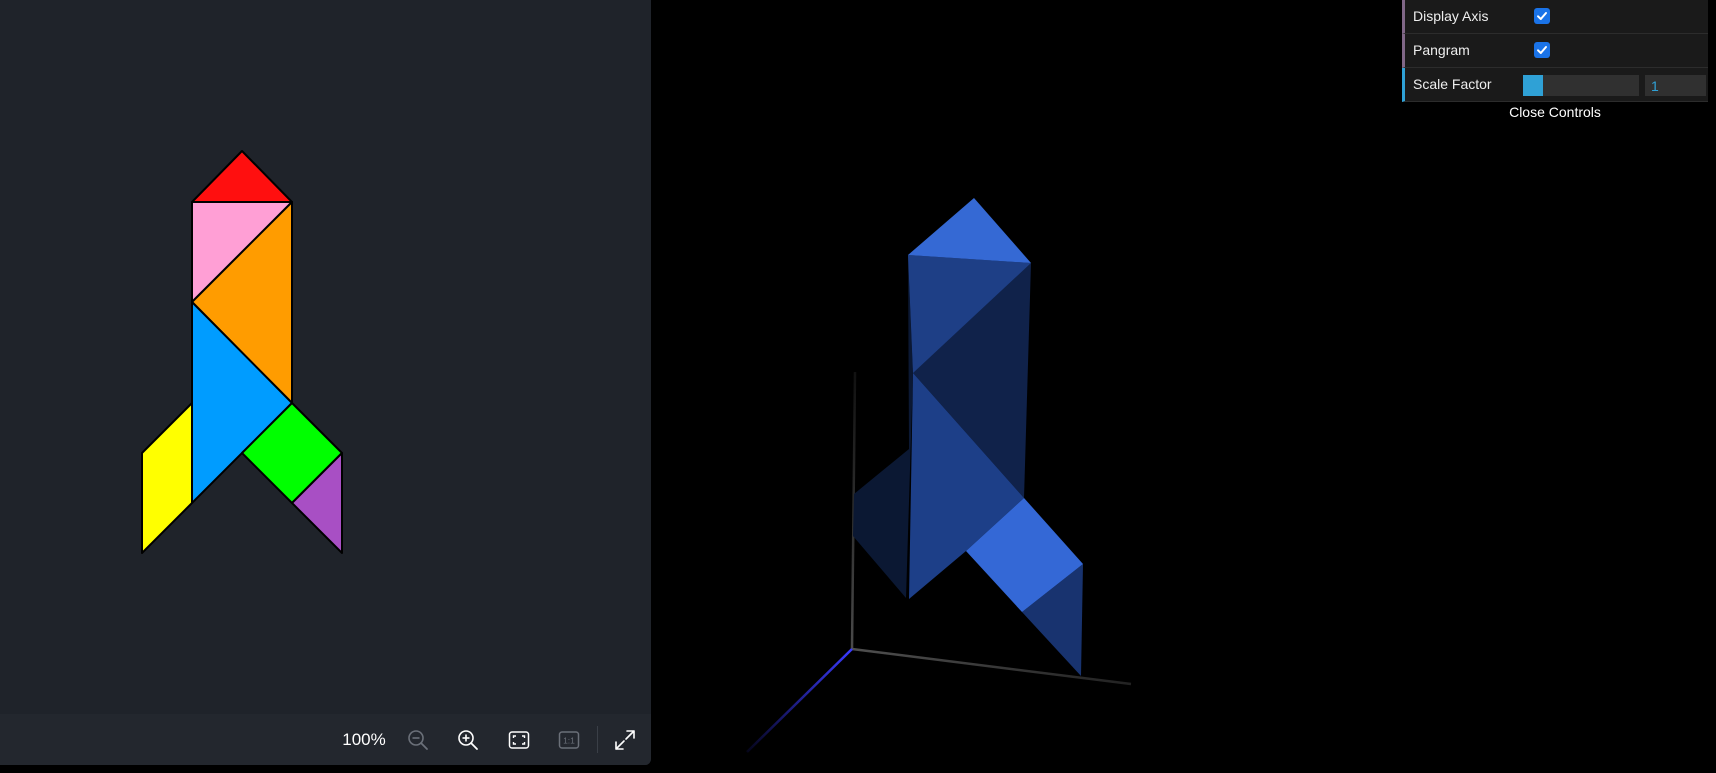  Describe the element at coordinates (1675, 85) in the screenshot. I see `scale-factor-input` at that location.